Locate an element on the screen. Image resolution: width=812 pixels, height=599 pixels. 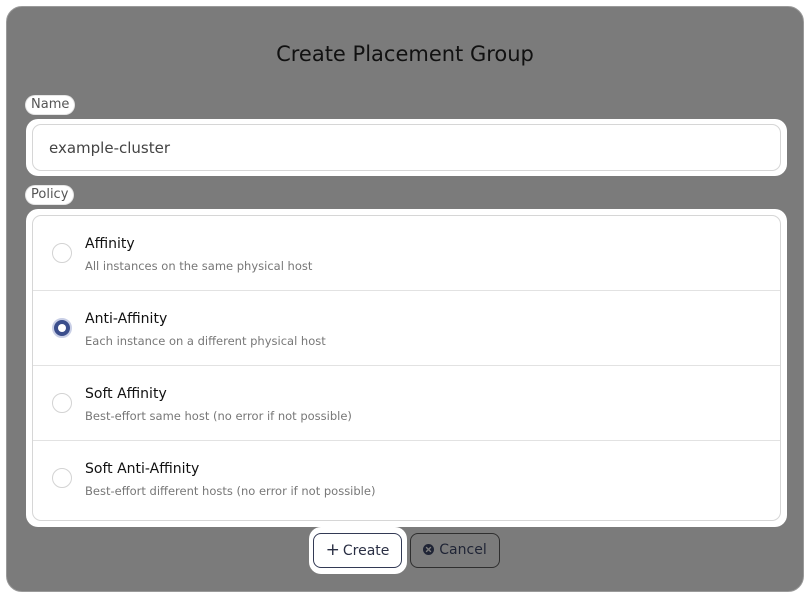
create-button-label: Create is located at coordinates (366, 551).